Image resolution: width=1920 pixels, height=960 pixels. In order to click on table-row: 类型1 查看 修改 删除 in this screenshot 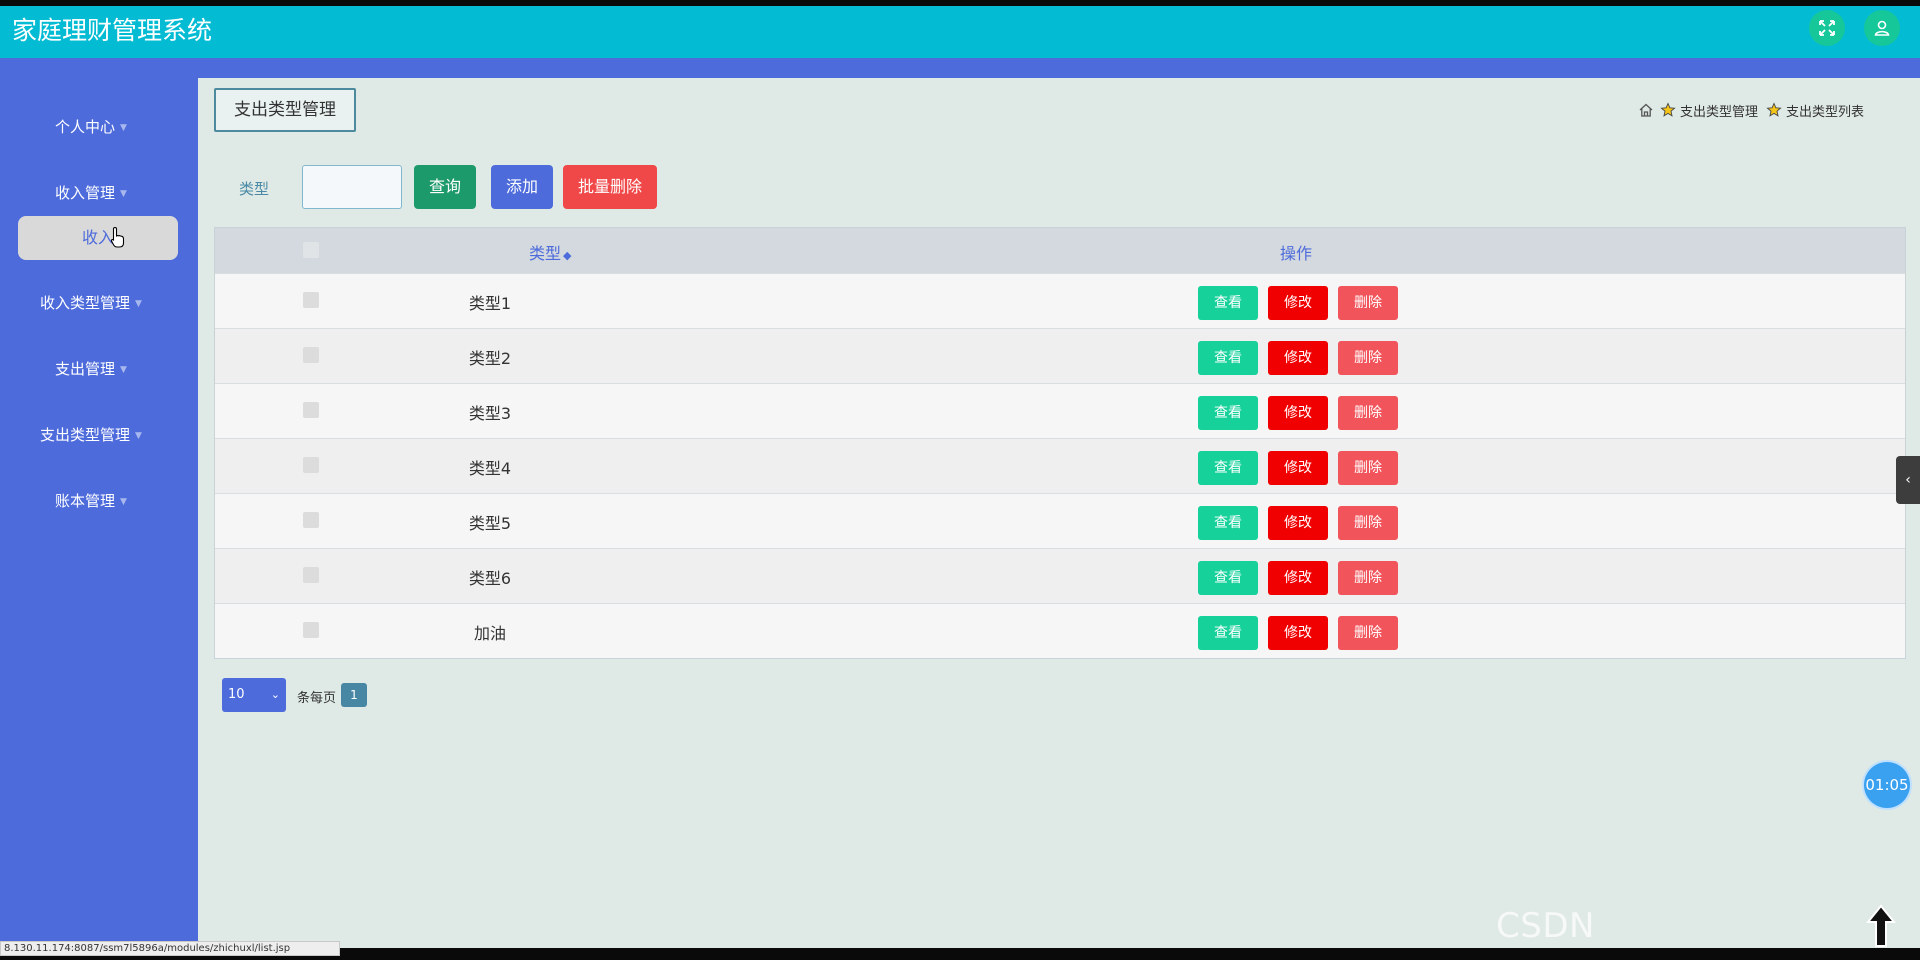, I will do `click(1060, 300)`.